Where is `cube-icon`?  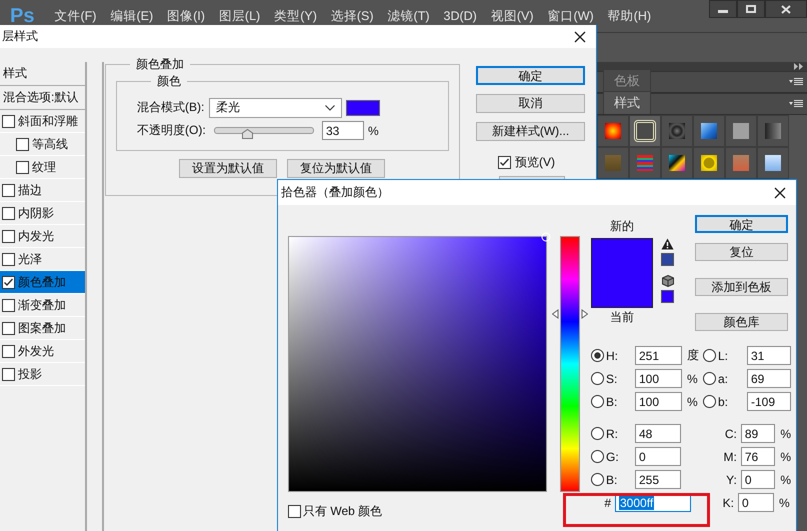
cube-icon is located at coordinates (668, 281).